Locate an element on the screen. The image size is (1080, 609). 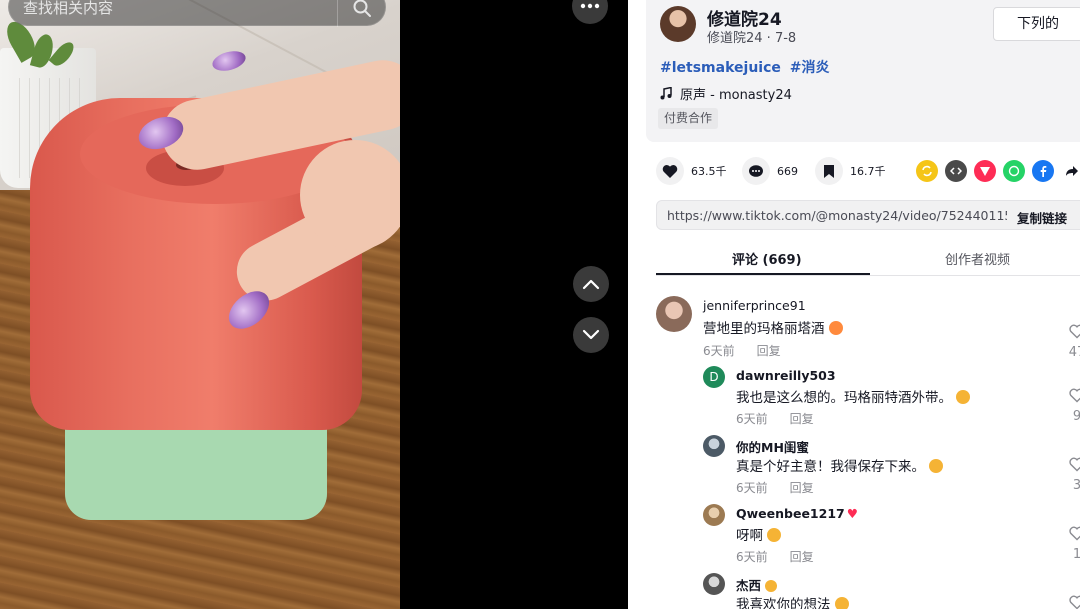
video-frame-finger is located at coordinates (350, 195).